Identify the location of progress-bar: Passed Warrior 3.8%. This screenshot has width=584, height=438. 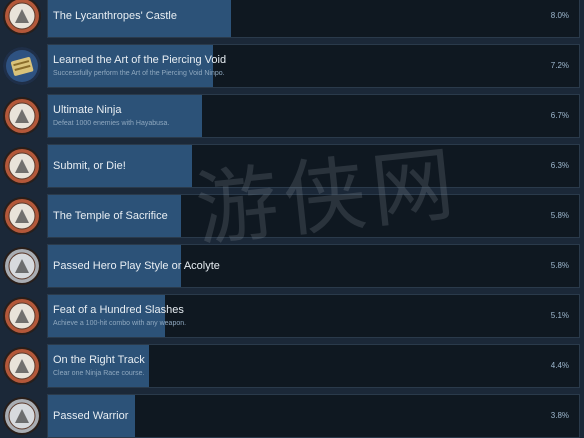
(313, 416).